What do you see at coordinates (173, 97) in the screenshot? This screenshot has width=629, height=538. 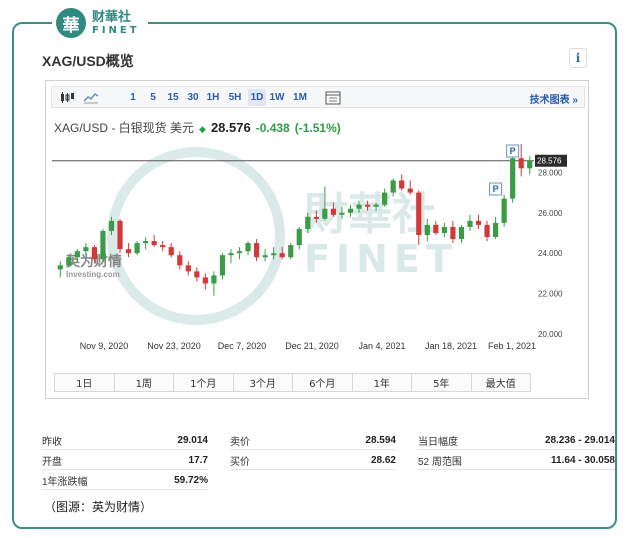 I see `interval-15: 15` at bounding box center [173, 97].